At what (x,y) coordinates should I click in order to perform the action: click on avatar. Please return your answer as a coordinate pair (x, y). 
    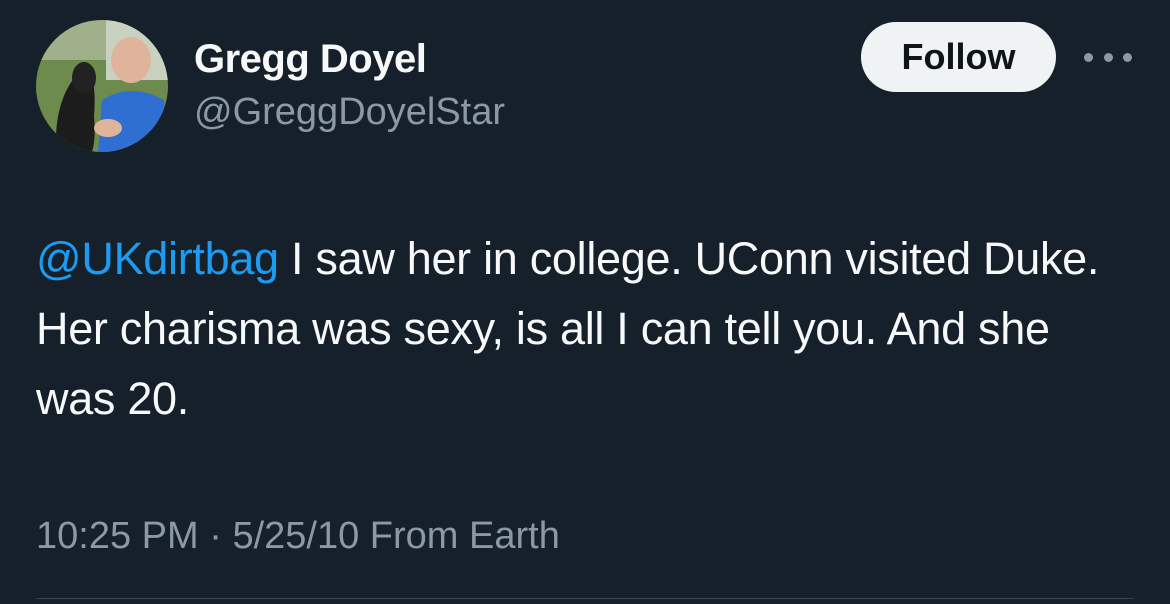
    Looking at the image, I should click on (102, 86).